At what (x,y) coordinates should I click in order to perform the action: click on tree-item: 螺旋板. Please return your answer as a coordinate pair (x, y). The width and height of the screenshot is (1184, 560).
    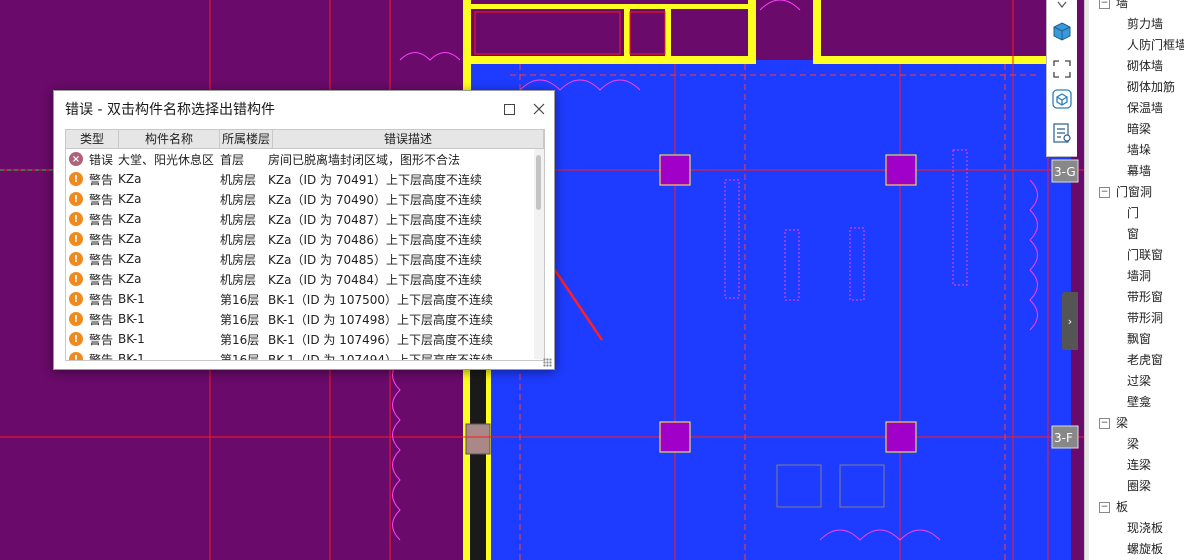
    Looking at the image, I should click on (1145, 549).